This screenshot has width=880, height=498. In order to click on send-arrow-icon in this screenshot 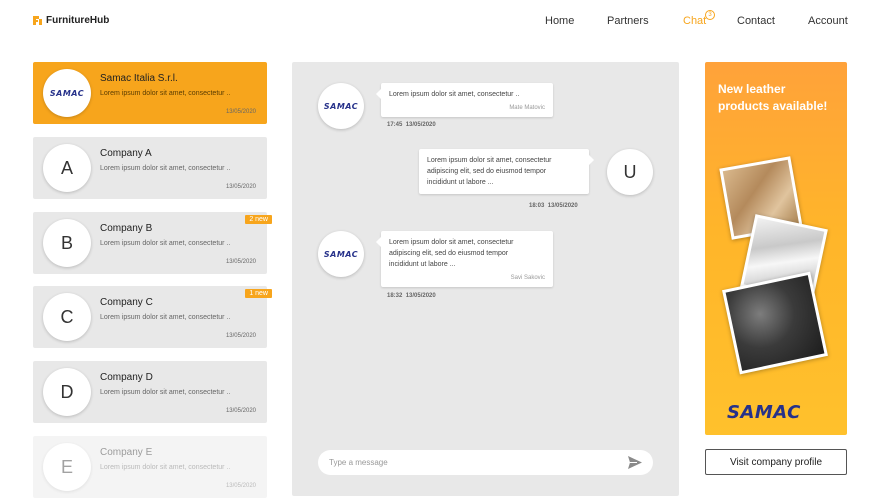, I will do `click(635, 462)`.